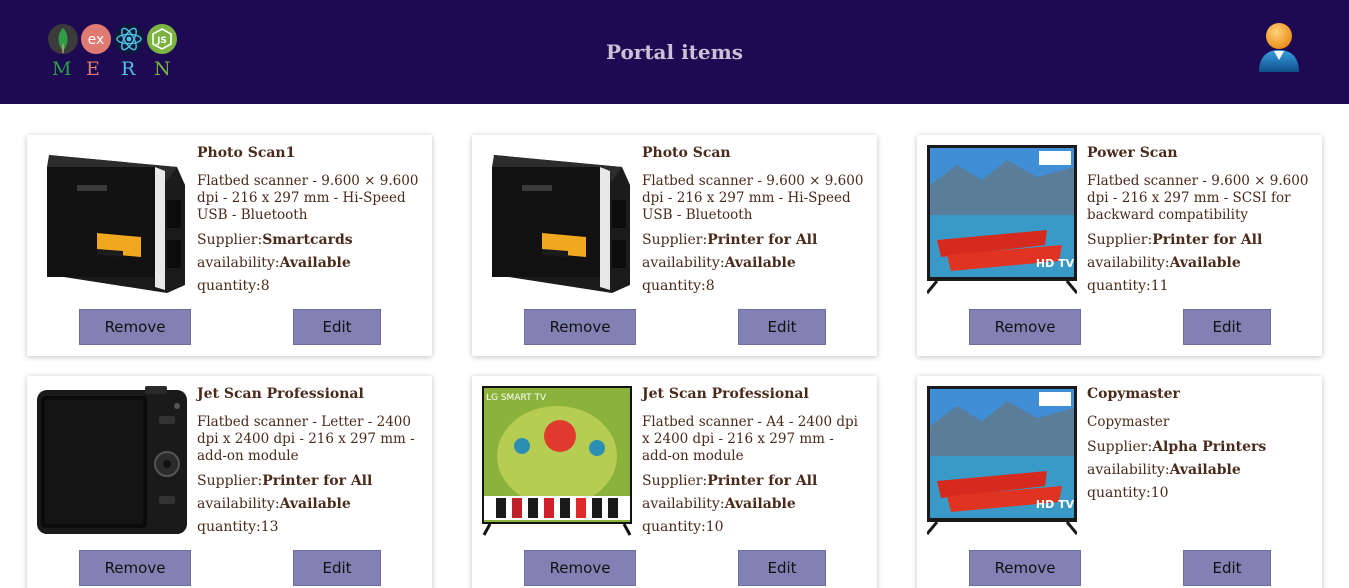  Describe the element at coordinates (1279, 47) in the screenshot. I see `user-avatar-icon` at that location.